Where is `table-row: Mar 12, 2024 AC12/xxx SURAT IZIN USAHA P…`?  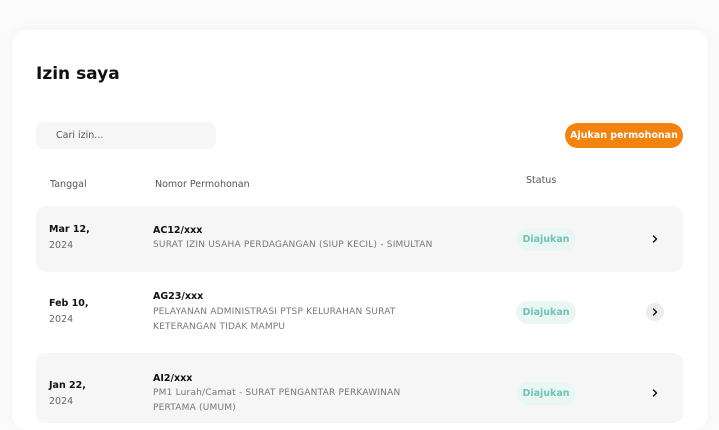
table-row: Mar 12, 2024 AC12/xxx SURAT IZIN USAHA P… is located at coordinates (359, 239).